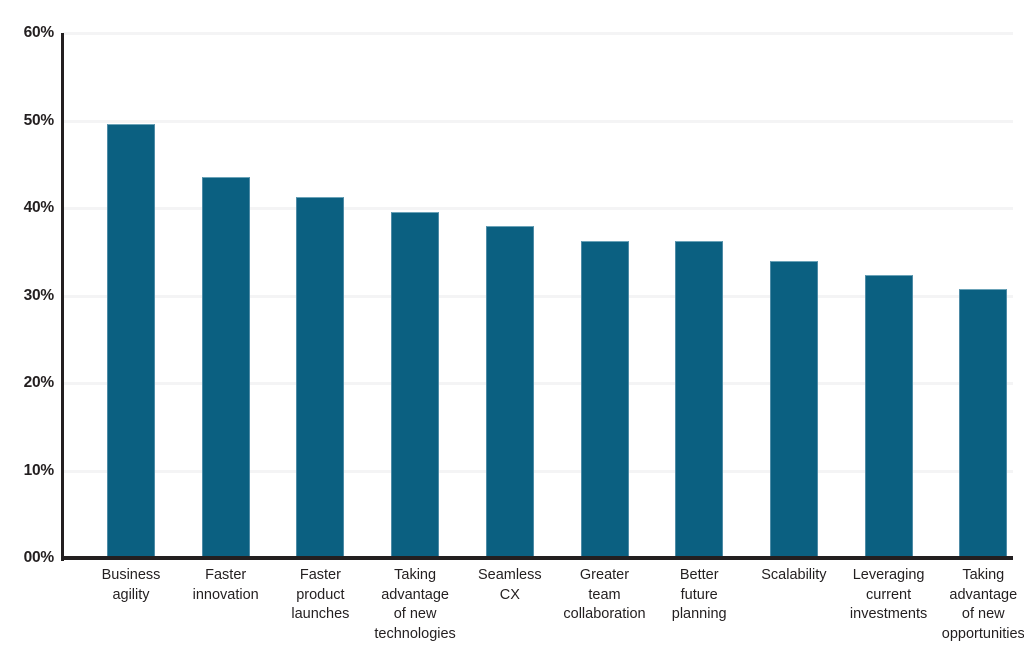 The height and width of the screenshot is (666, 1024). Describe the element at coordinates (977, 605) in the screenshot. I see `x-axis-category-label: Taking advantage of new opportunities` at that location.